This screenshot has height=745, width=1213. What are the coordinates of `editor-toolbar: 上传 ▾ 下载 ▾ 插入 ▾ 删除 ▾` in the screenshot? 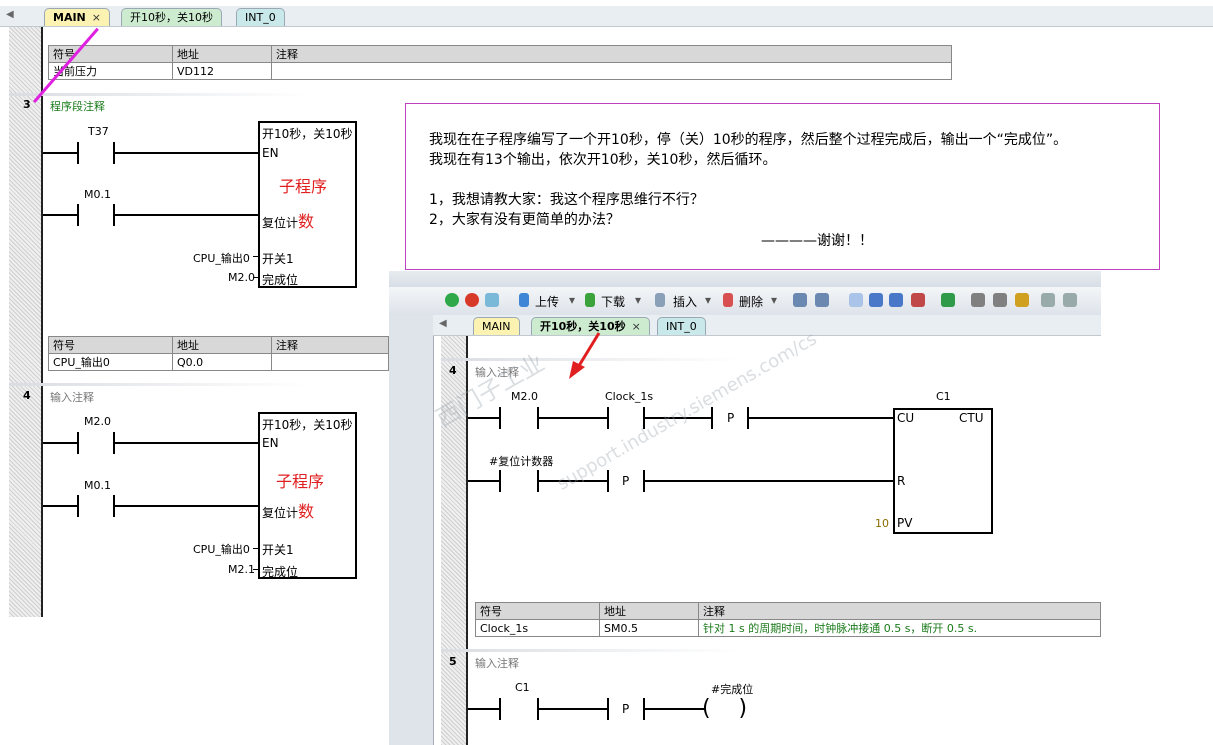 It's located at (745, 301).